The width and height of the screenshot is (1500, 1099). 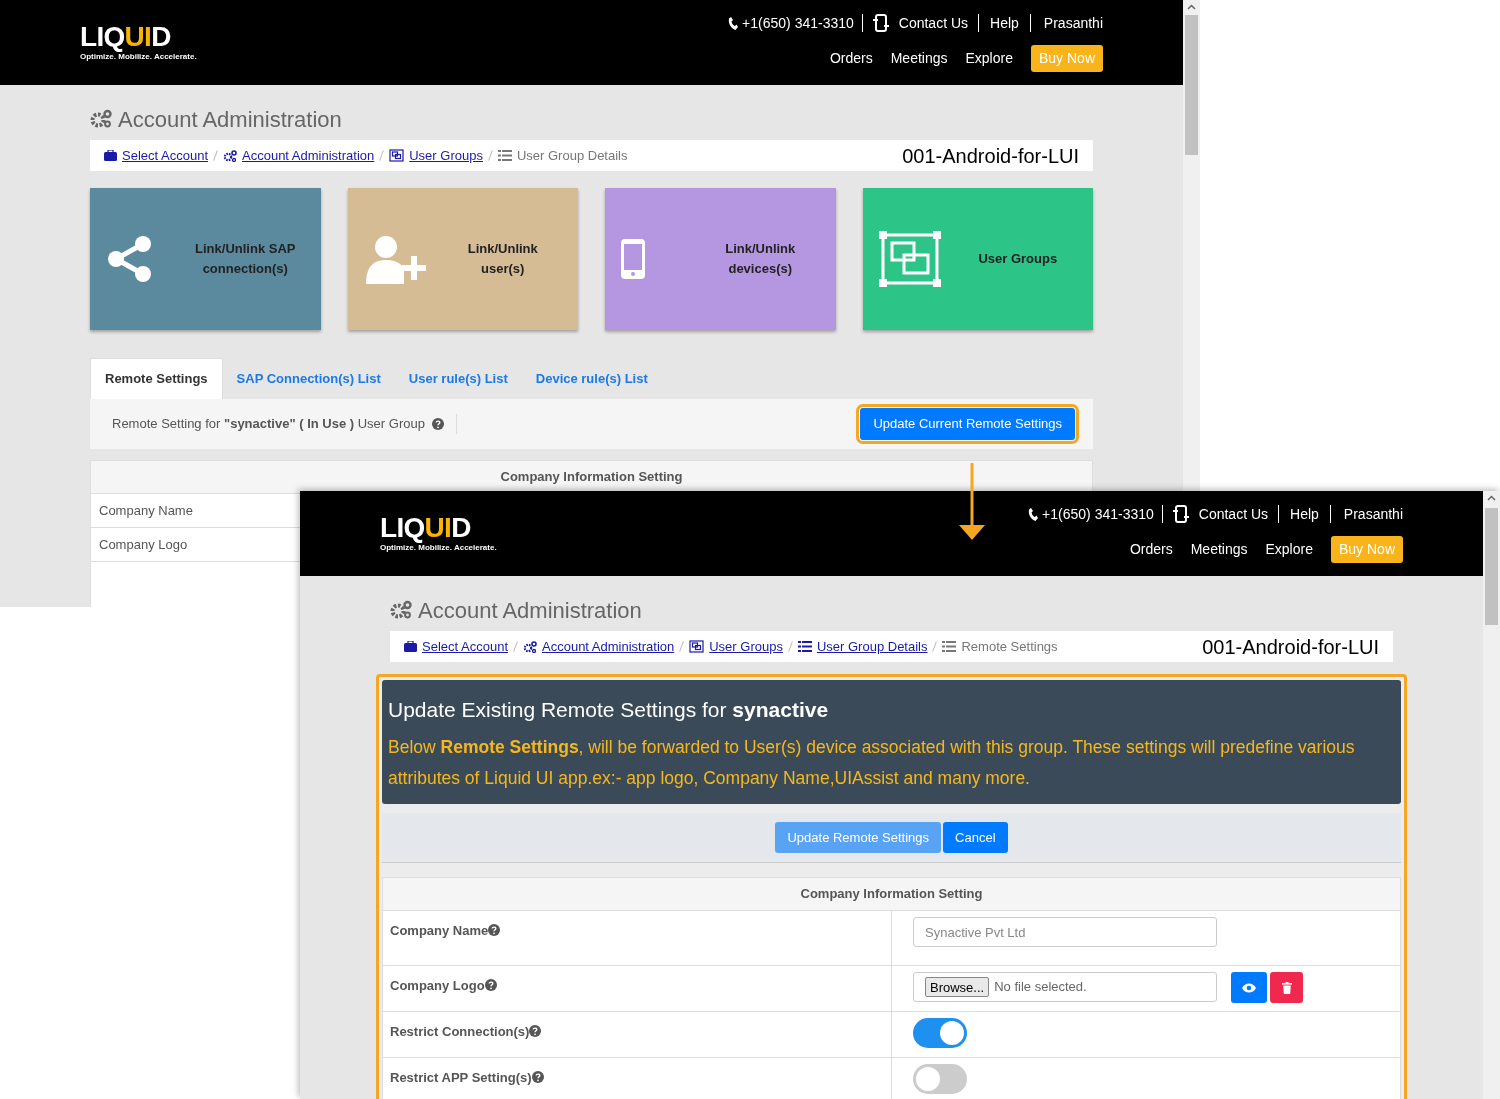 What do you see at coordinates (395, 259) in the screenshot?
I see `user-plus-icon` at bounding box center [395, 259].